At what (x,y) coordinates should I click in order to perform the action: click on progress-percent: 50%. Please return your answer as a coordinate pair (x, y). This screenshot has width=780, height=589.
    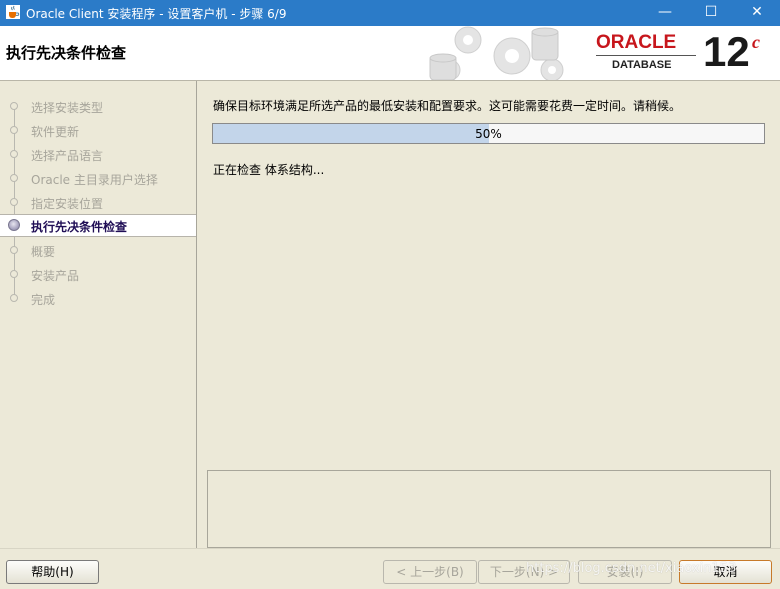
    Looking at the image, I should click on (488, 134).